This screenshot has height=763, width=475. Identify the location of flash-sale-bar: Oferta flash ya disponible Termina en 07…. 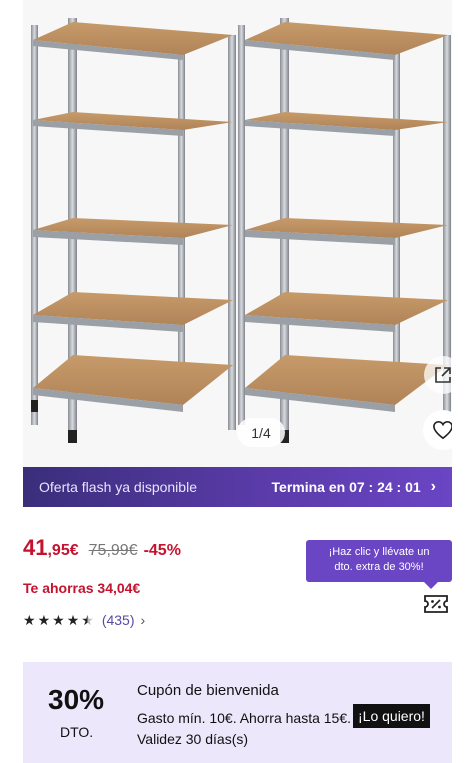
(237, 487).